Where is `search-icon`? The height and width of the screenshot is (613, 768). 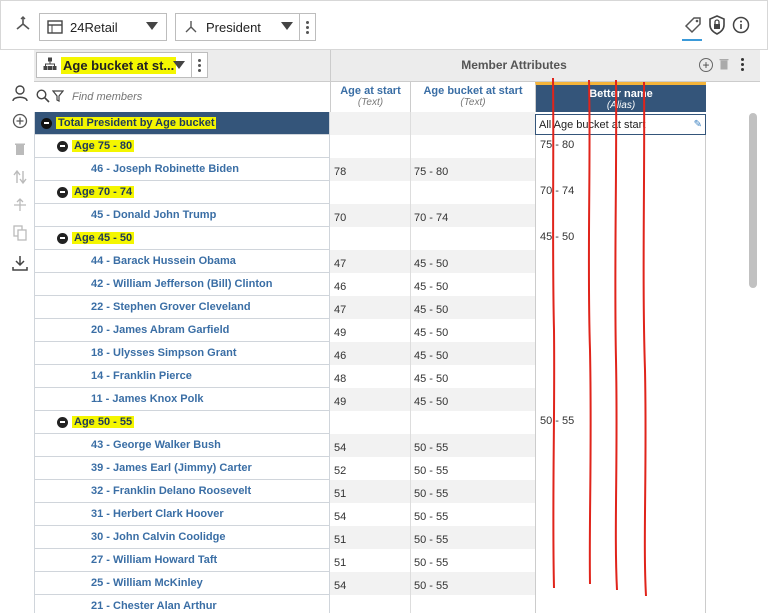 search-icon is located at coordinates (44, 97).